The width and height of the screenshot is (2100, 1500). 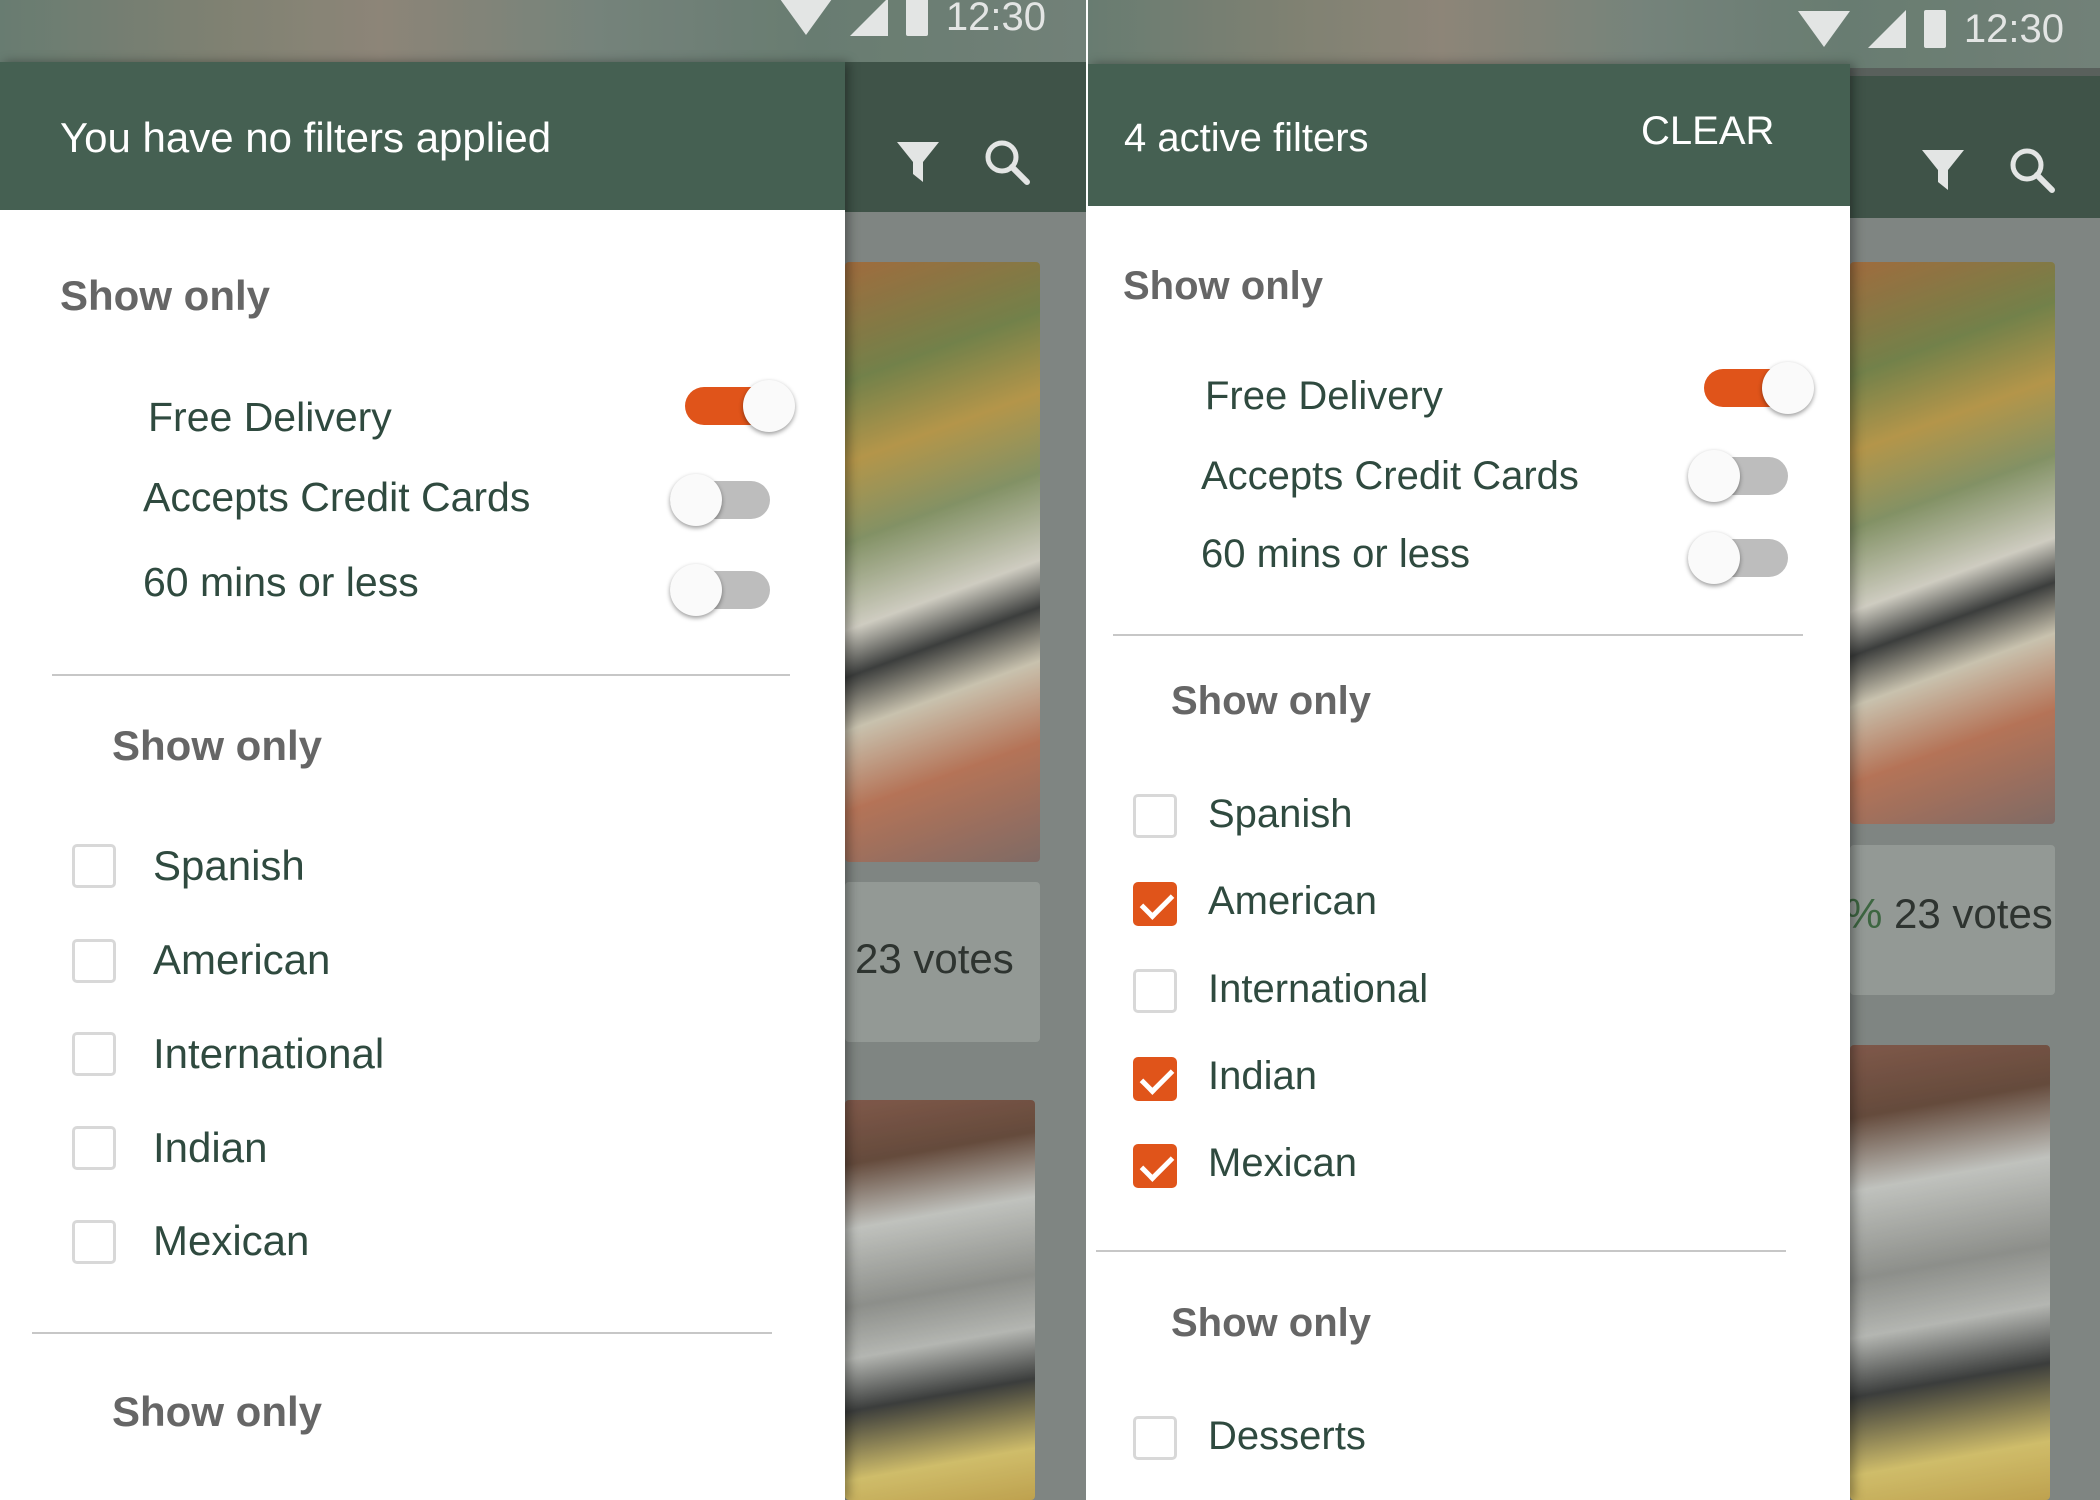 I want to click on filter-status-title: You have no filters applied, so click(x=306, y=137).